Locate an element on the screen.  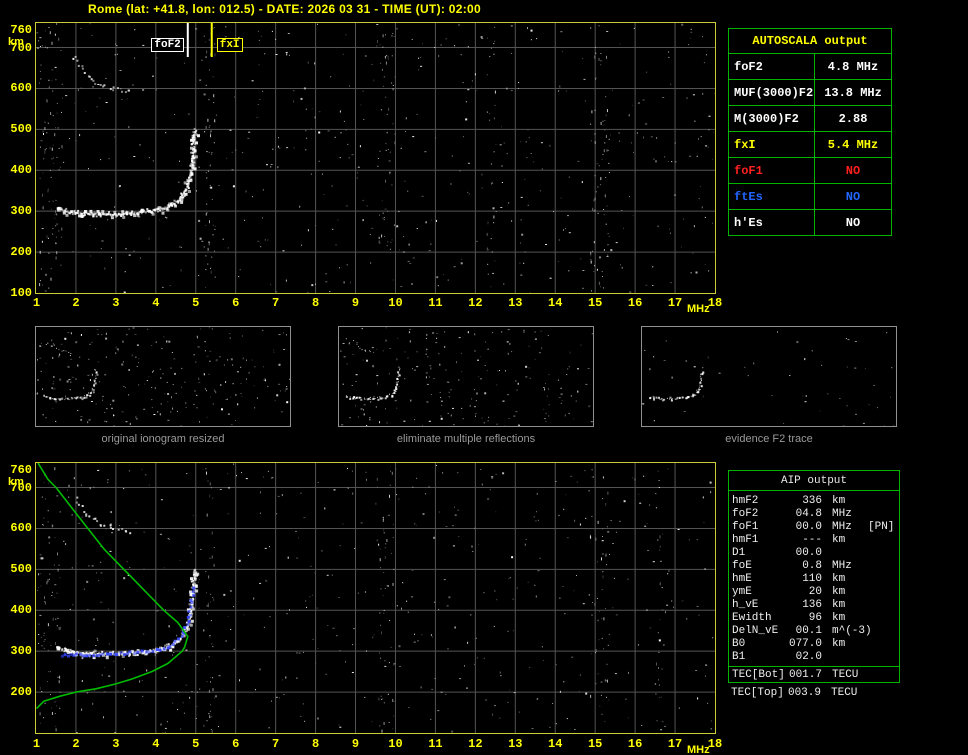
separator is located at coordinates (814, 666).